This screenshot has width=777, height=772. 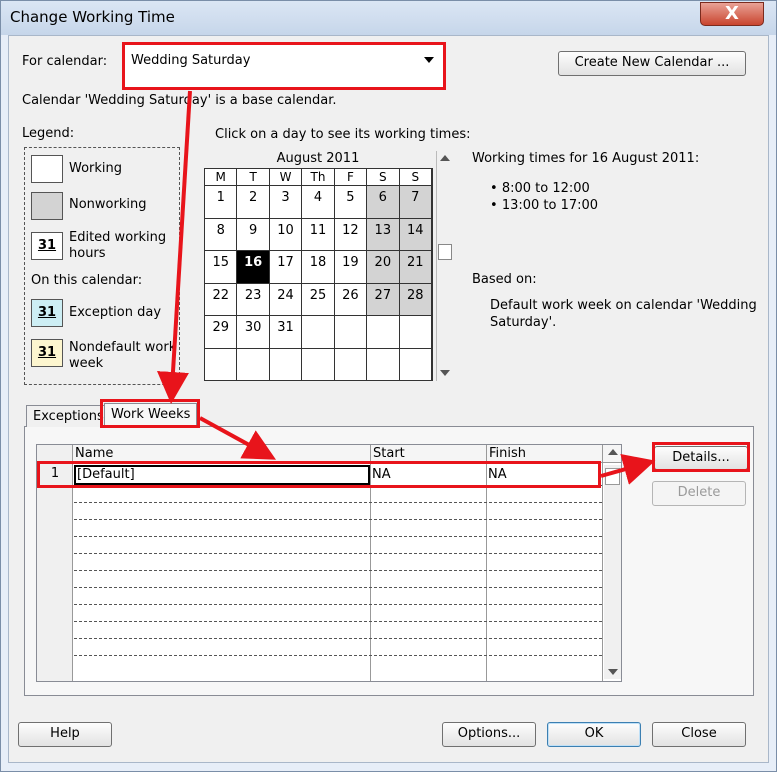 I want to click on arrow-to-row, so click(x=238, y=438).